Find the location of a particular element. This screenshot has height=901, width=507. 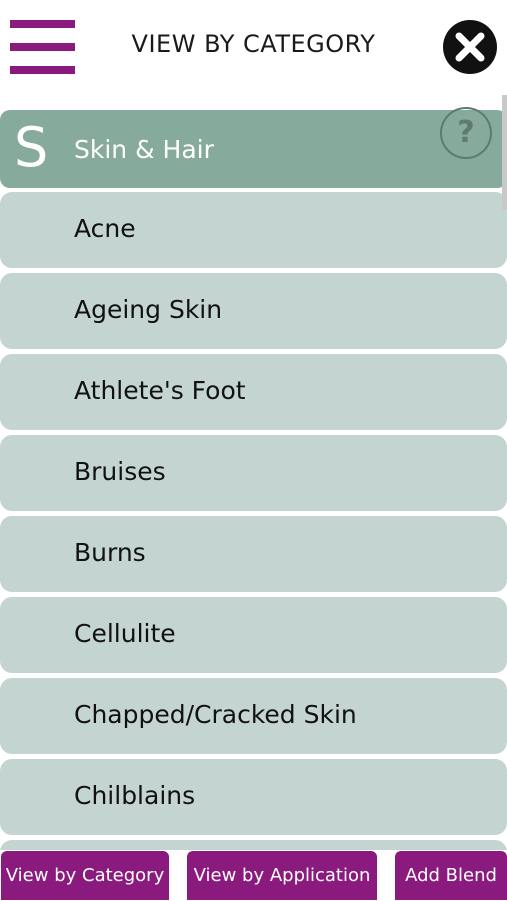

list-item-label: Bruises is located at coordinates (120, 471).